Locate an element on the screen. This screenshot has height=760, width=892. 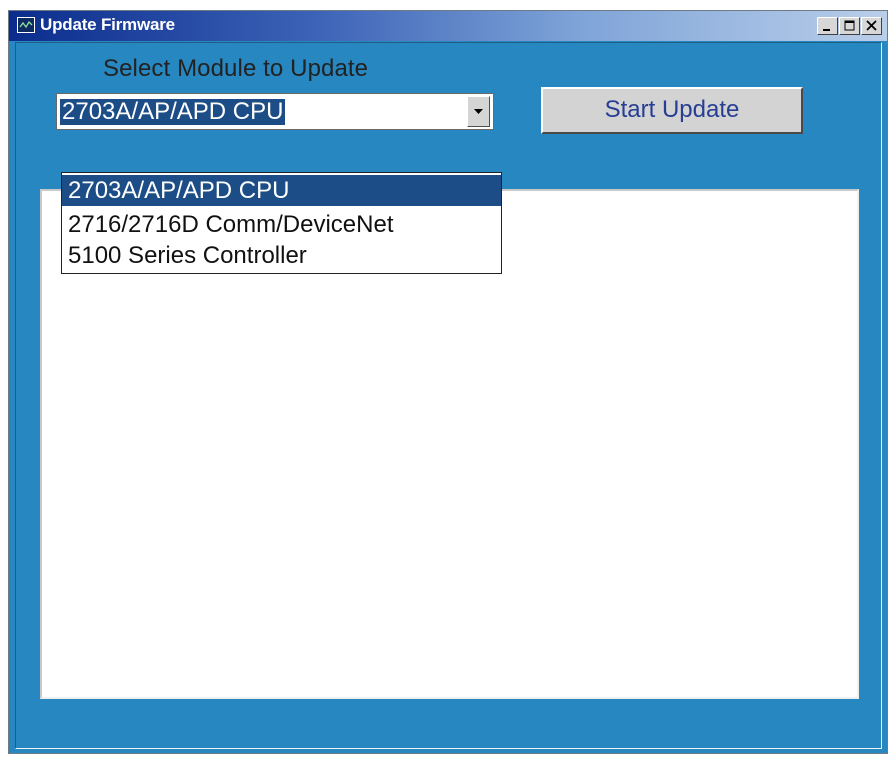
app-icon is located at coordinates (26, 25).